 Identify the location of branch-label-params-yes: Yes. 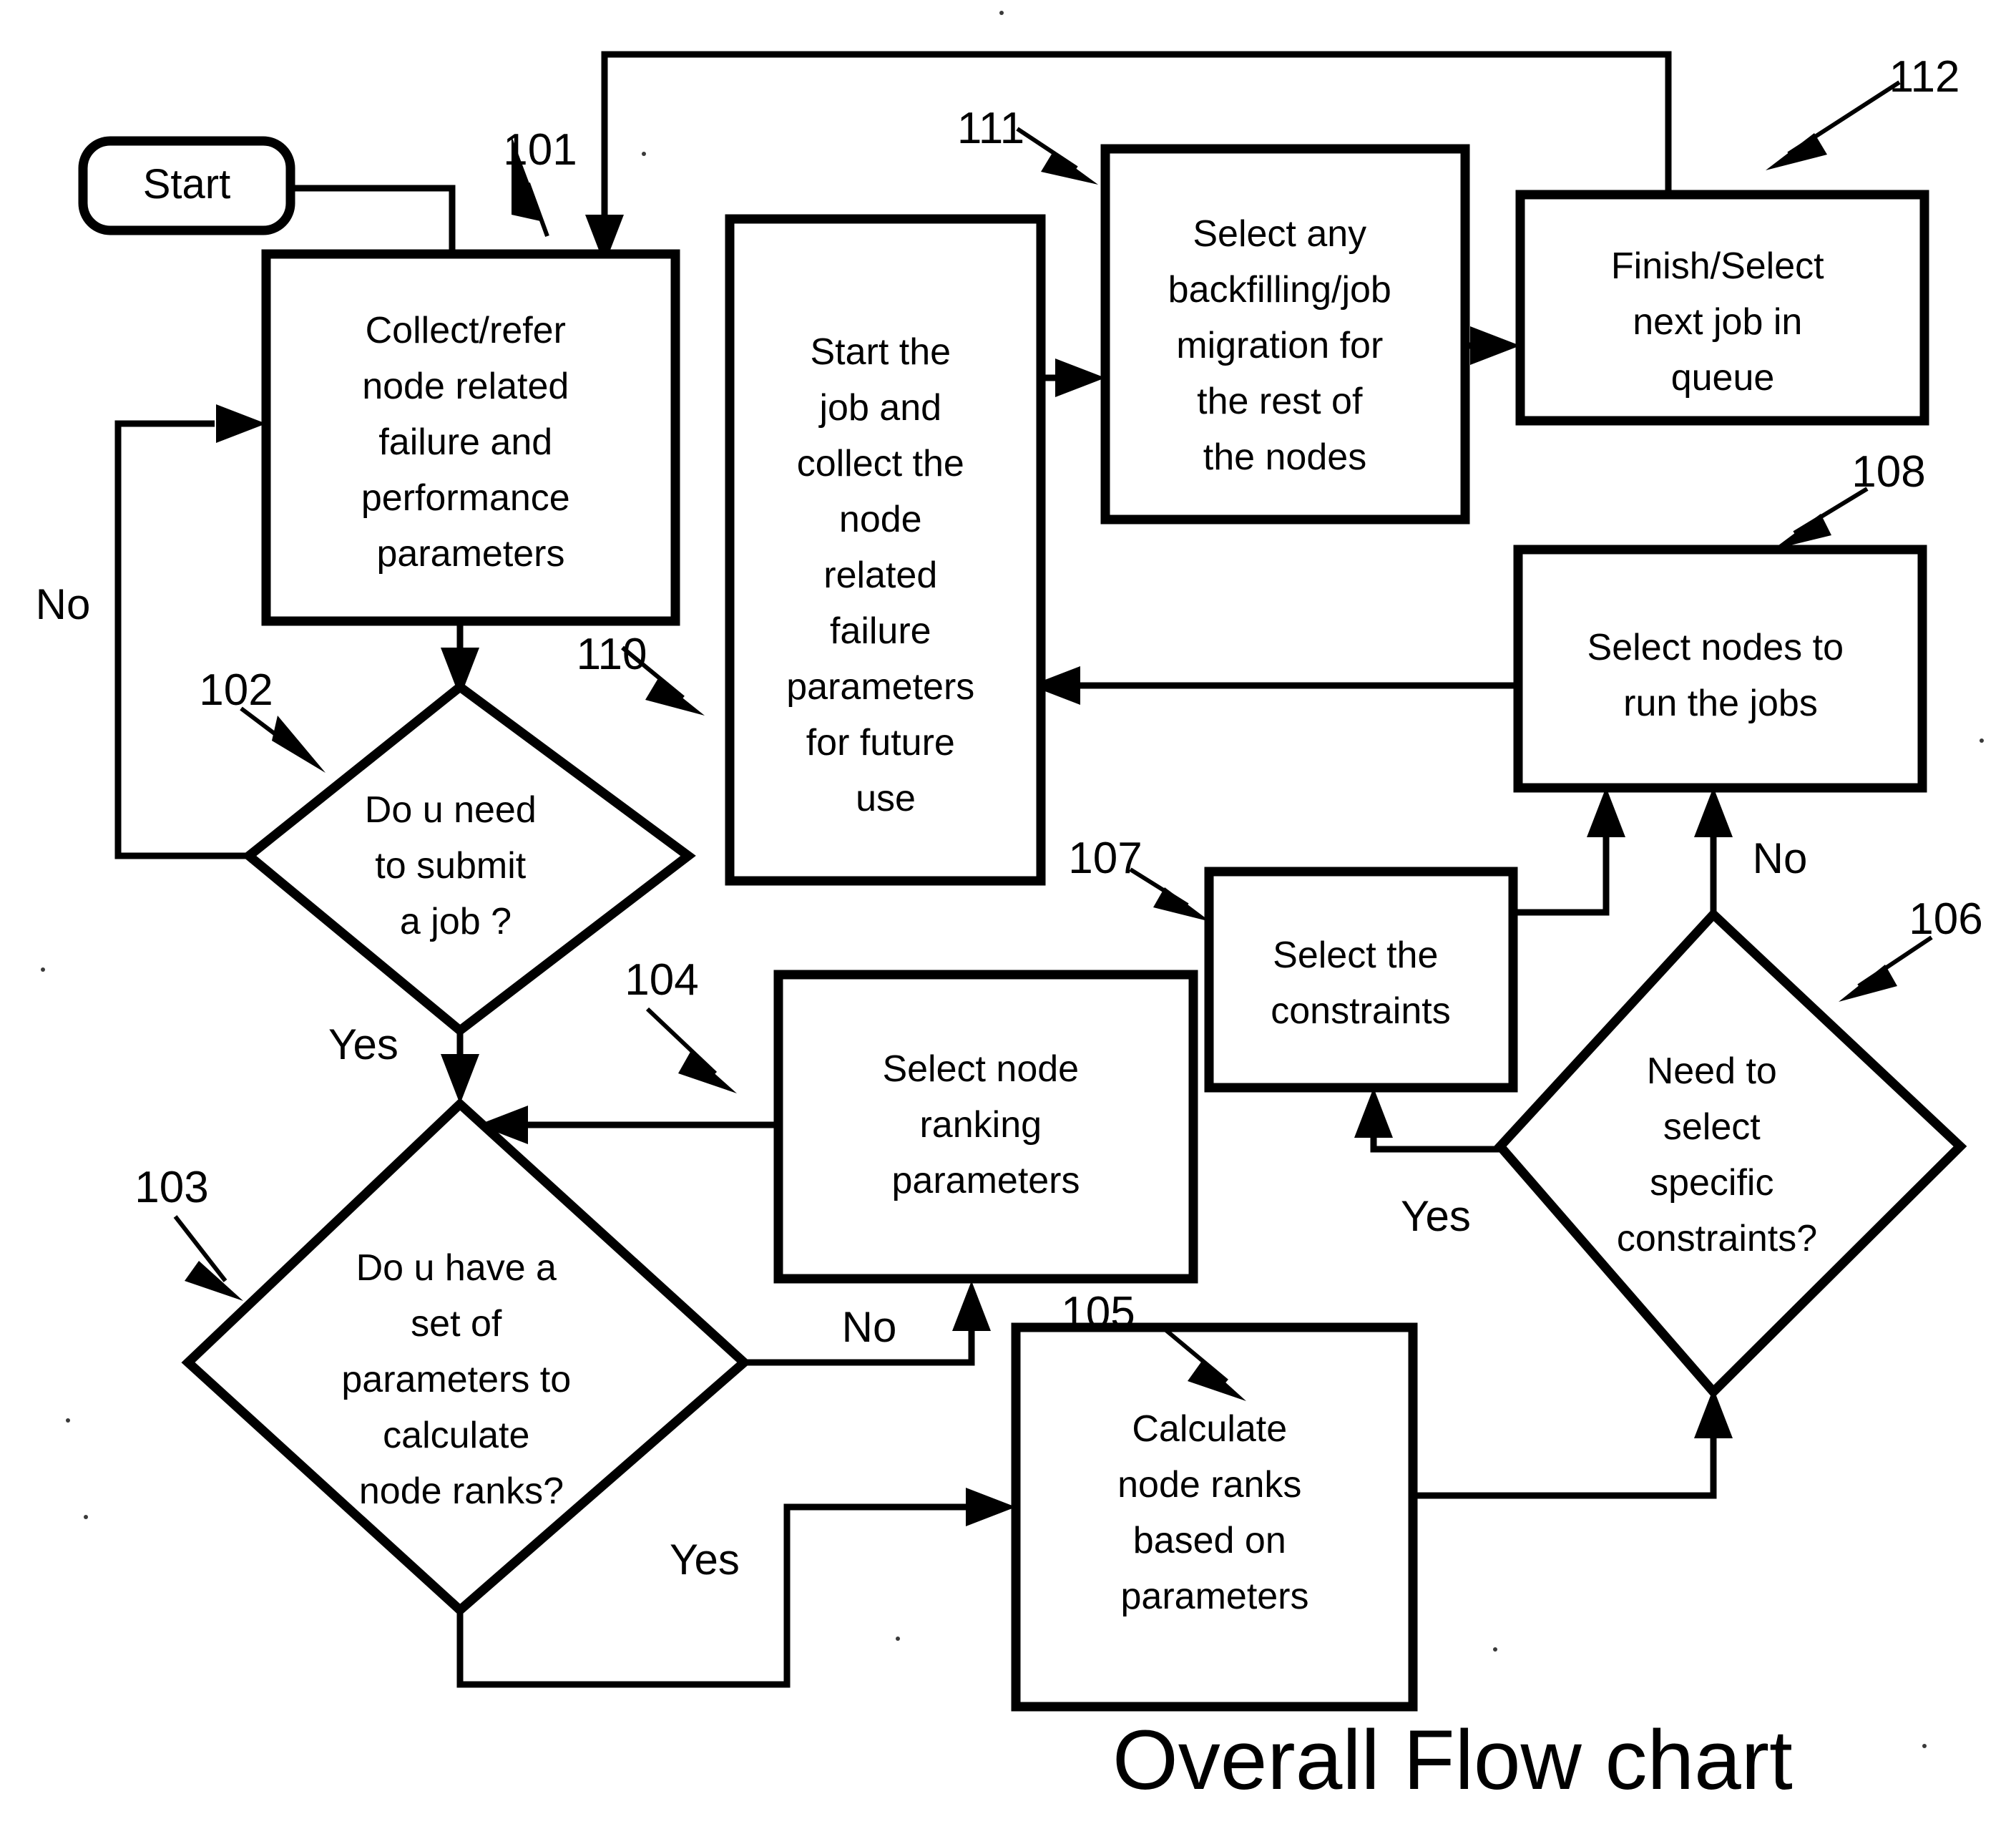
(705, 1560).